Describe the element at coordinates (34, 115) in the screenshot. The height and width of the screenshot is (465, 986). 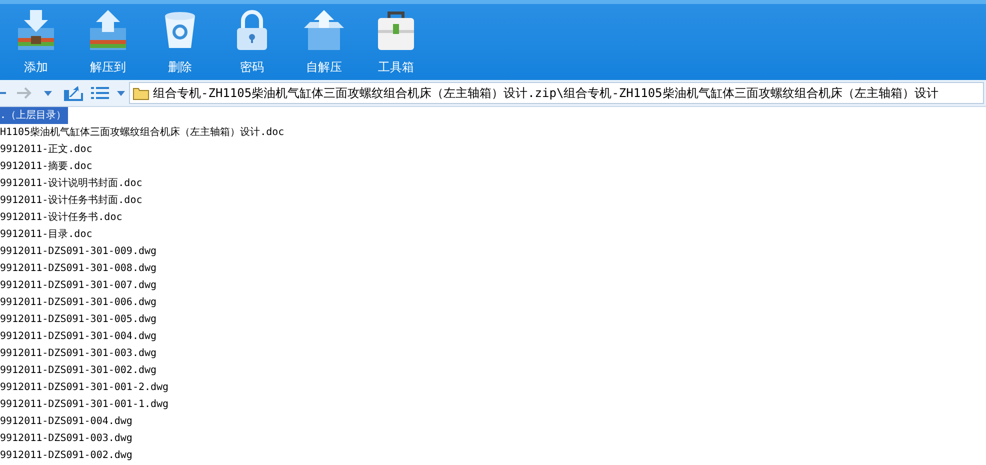
I see `file-row: .（上层目录）` at that location.